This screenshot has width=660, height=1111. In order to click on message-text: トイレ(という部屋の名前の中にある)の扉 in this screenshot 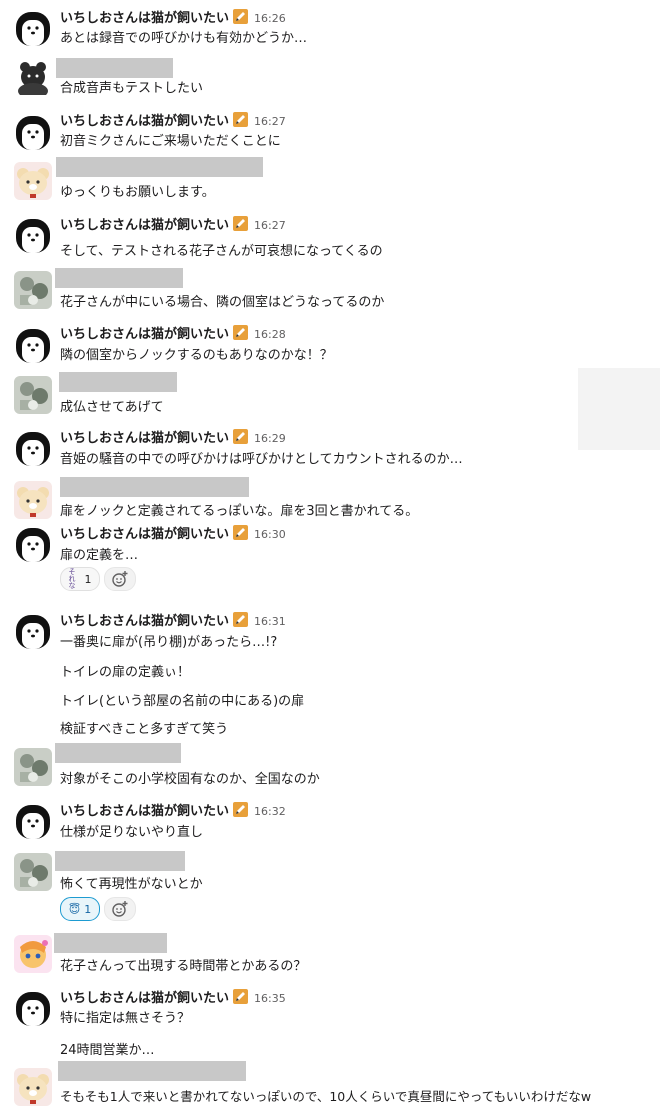, I will do `click(182, 701)`.